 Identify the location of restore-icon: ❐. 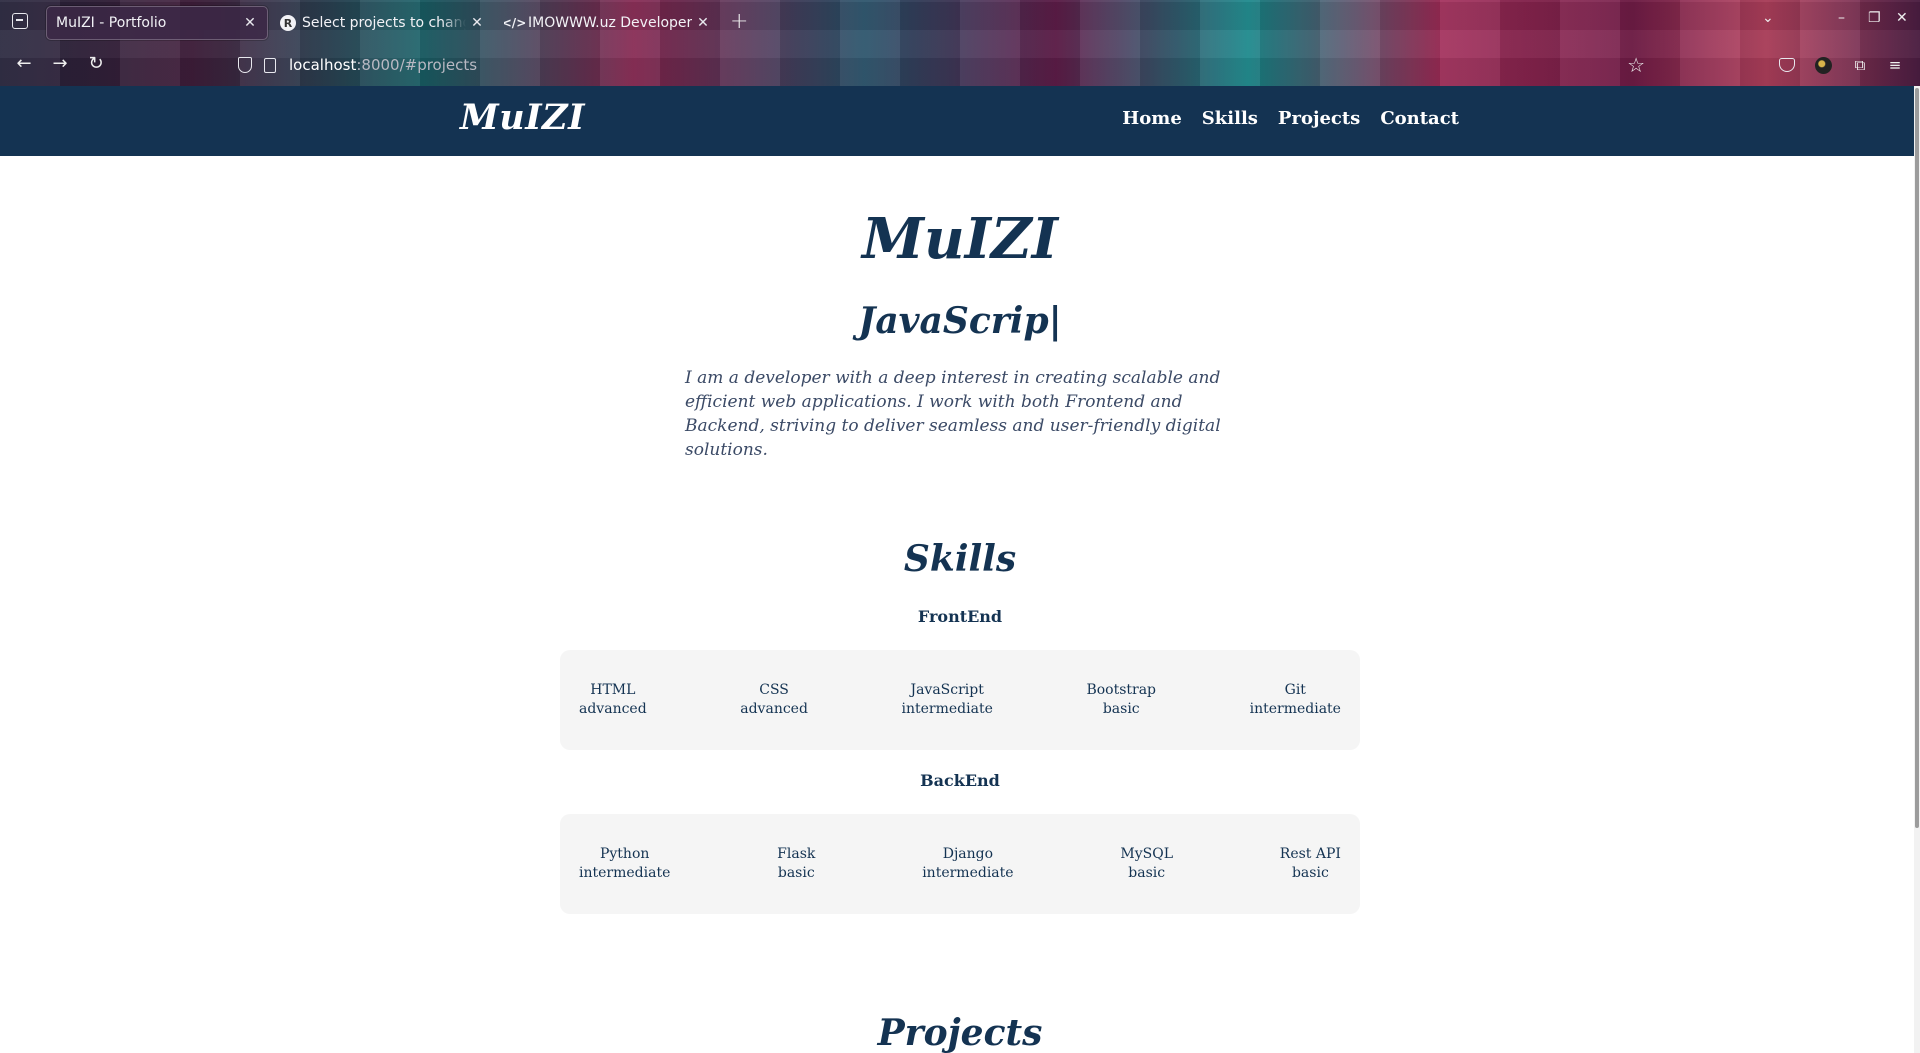
(1874, 18).